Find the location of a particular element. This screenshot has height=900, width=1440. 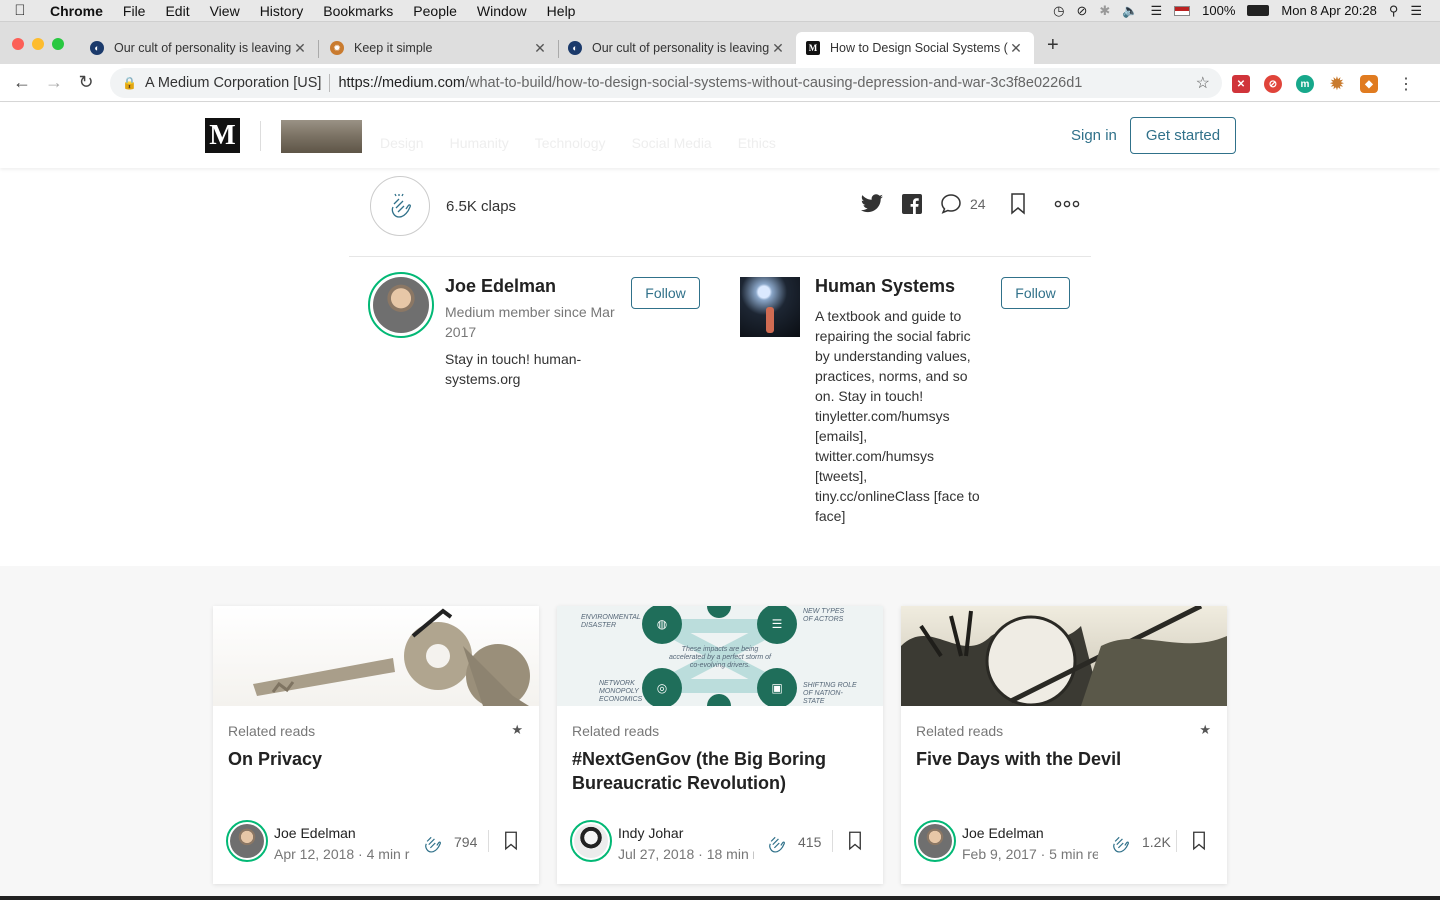

twitter-icon is located at coordinates (872, 204).